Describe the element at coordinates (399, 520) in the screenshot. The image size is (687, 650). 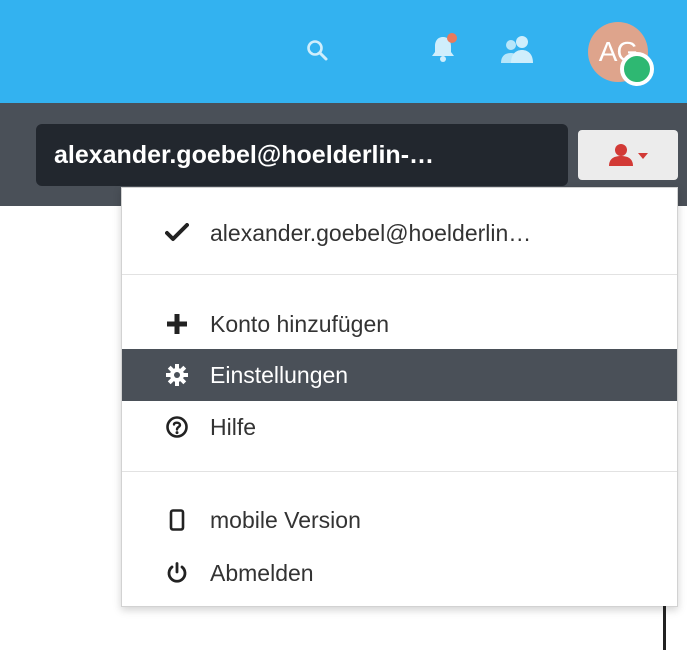
I see `menu-item-mobile-version: mobile Version` at that location.